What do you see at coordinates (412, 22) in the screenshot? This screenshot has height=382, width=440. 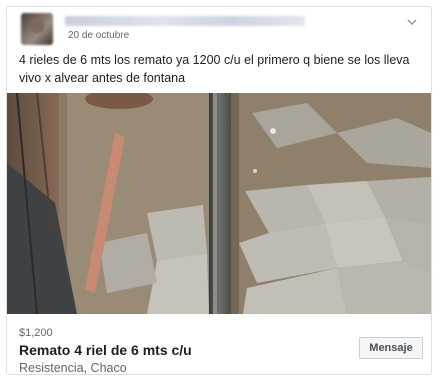 I see `chevron-down-icon` at bounding box center [412, 22].